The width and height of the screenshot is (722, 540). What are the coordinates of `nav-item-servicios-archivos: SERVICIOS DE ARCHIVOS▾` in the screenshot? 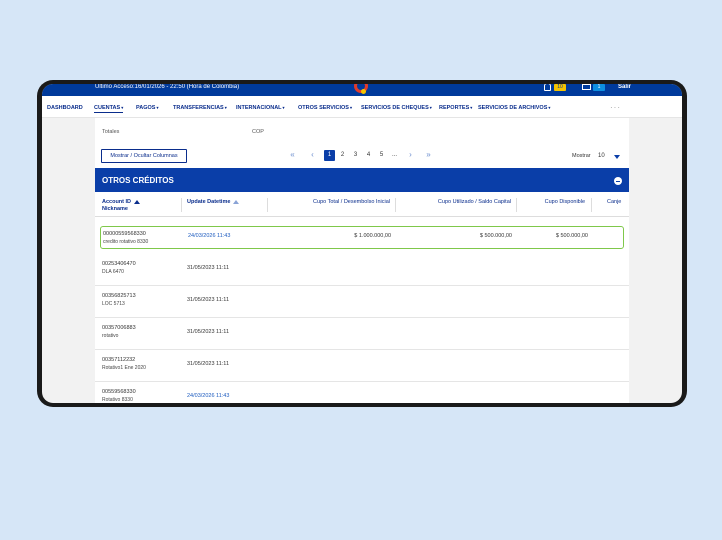 It's located at (514, 108).